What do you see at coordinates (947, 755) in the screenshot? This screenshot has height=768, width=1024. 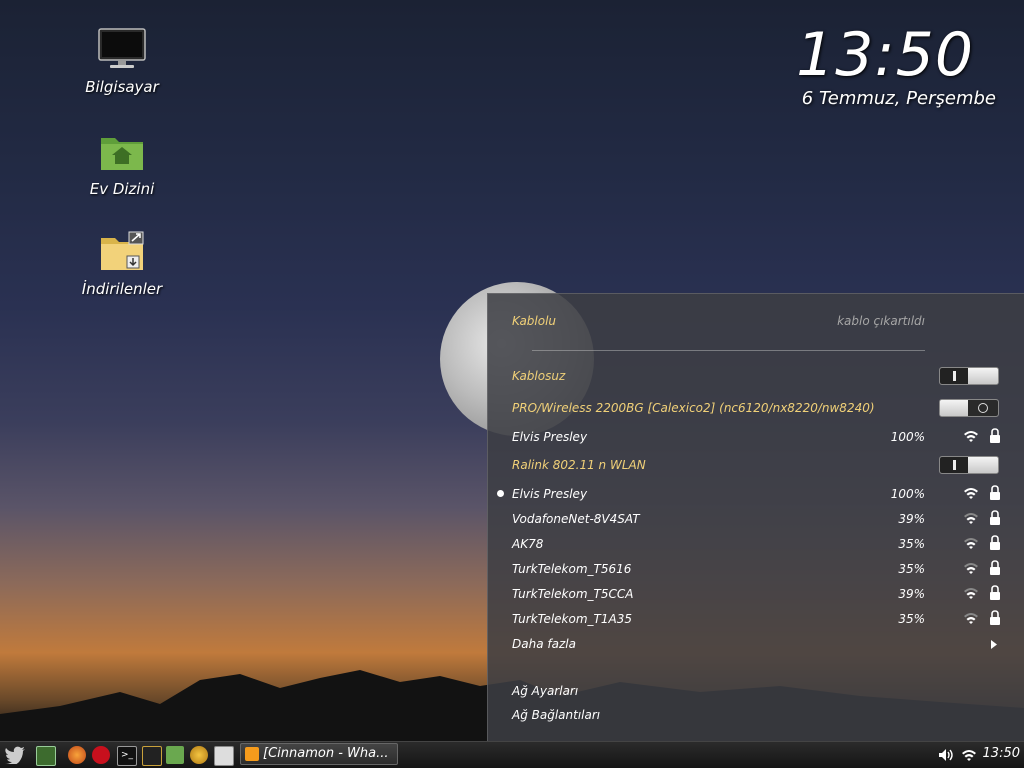 I see `volume-icon` at bounding box center [947, 755].